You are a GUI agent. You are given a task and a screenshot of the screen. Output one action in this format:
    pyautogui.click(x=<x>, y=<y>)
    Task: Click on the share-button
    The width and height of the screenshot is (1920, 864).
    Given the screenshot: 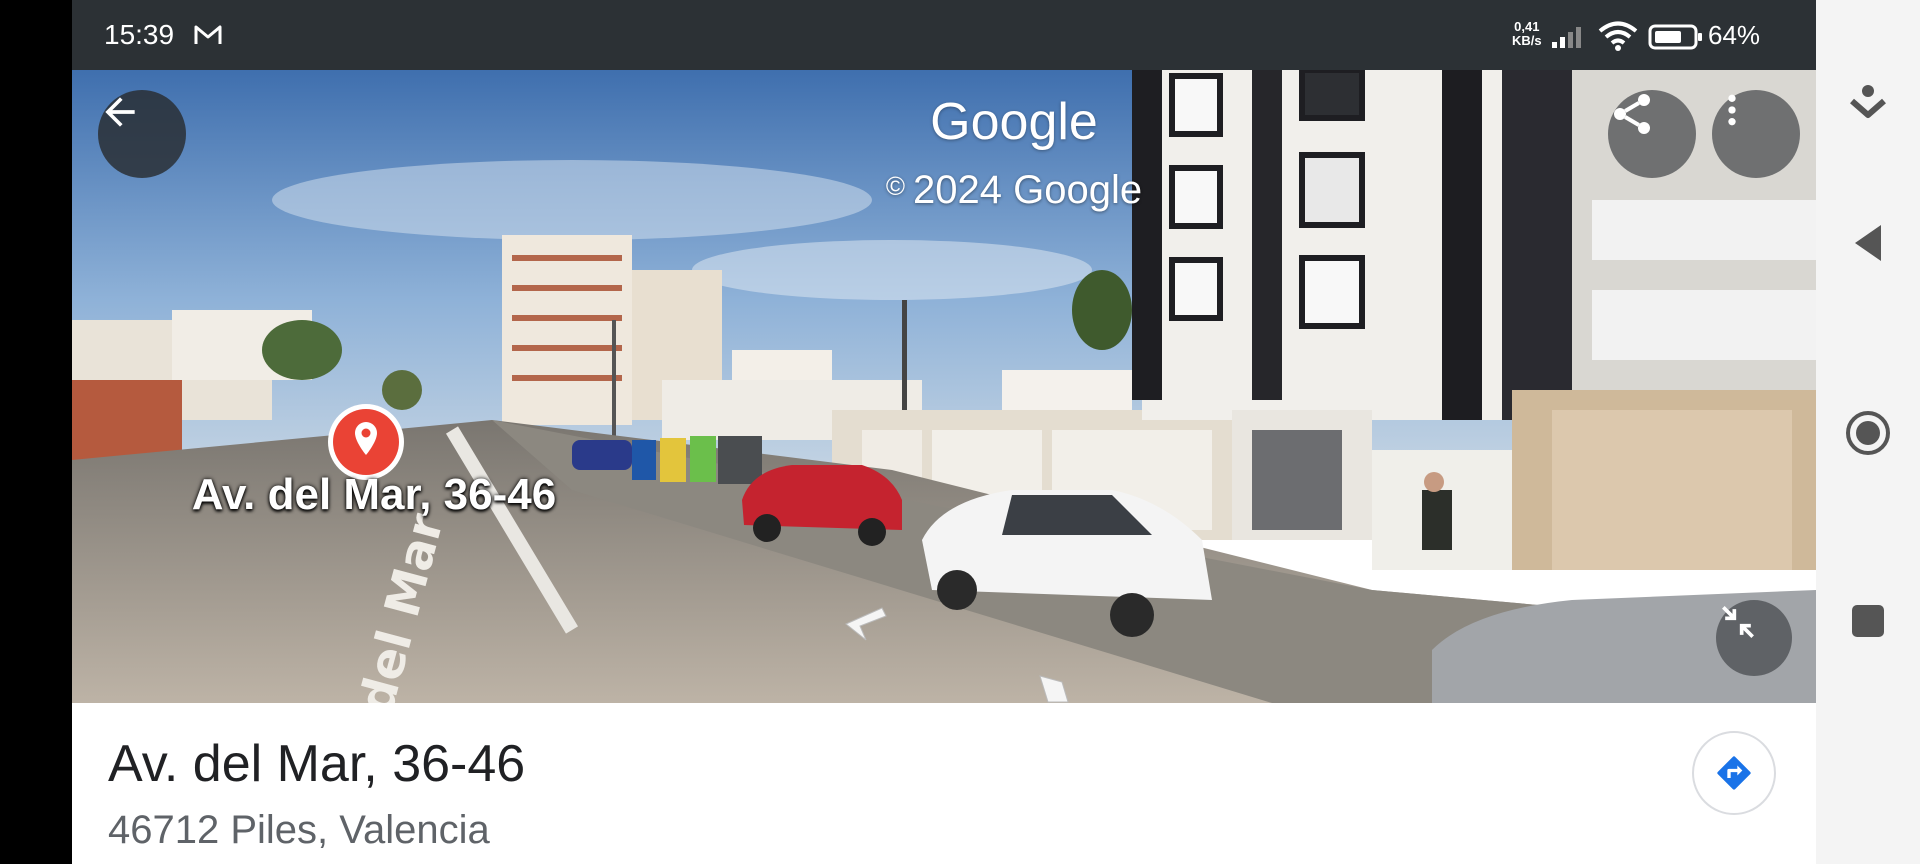 What is the action you would take?
    pyautogui.click(x=1652, y=134)
    